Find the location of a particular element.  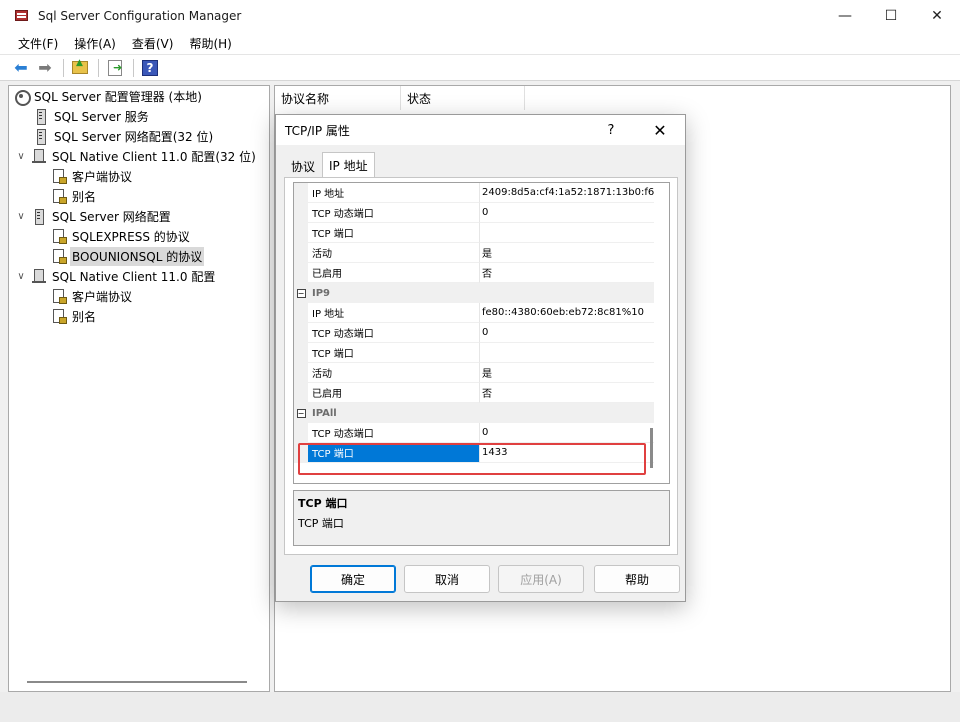

back-button: ⬅ is located at coordinates (21, 68).